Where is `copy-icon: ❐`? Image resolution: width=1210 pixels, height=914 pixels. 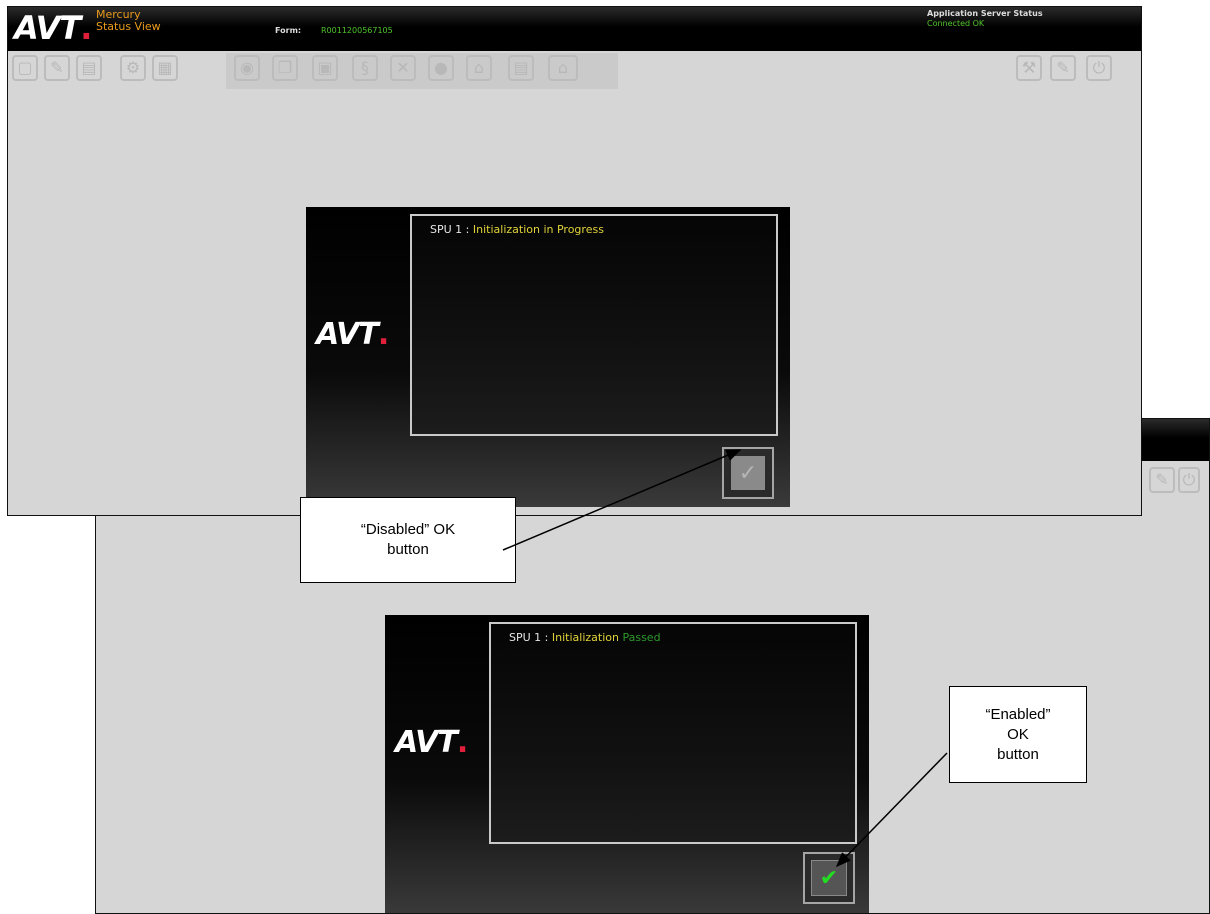
copy-icon: ❐ is located at coordinates (285, 68).